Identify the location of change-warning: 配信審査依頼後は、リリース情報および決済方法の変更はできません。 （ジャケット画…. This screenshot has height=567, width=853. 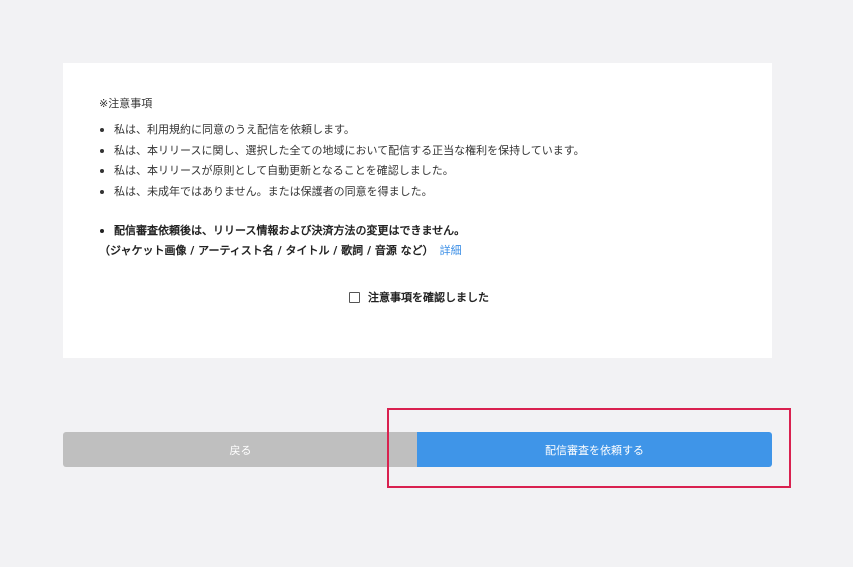
(282, 241).